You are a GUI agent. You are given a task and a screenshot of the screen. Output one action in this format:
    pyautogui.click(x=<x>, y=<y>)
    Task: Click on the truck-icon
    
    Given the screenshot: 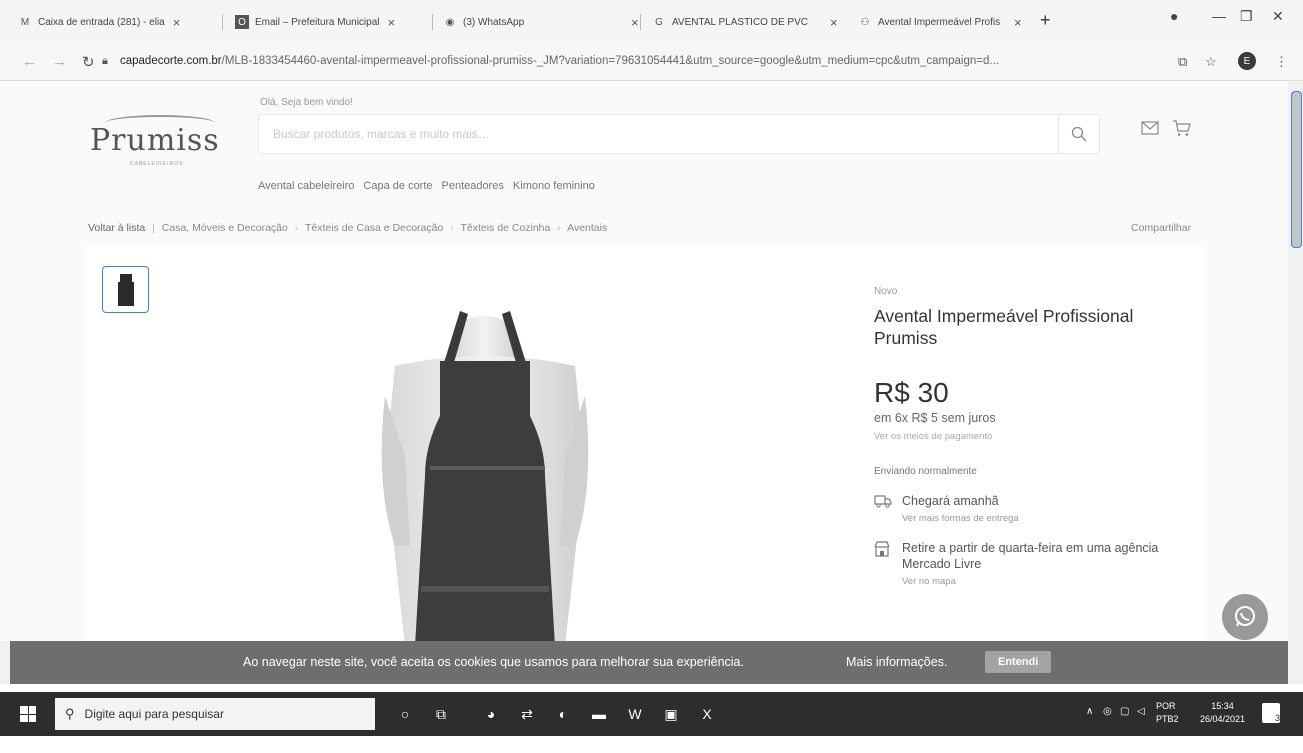 What is the action you would take?
    pyautogui.click(x=883, y=501)
    